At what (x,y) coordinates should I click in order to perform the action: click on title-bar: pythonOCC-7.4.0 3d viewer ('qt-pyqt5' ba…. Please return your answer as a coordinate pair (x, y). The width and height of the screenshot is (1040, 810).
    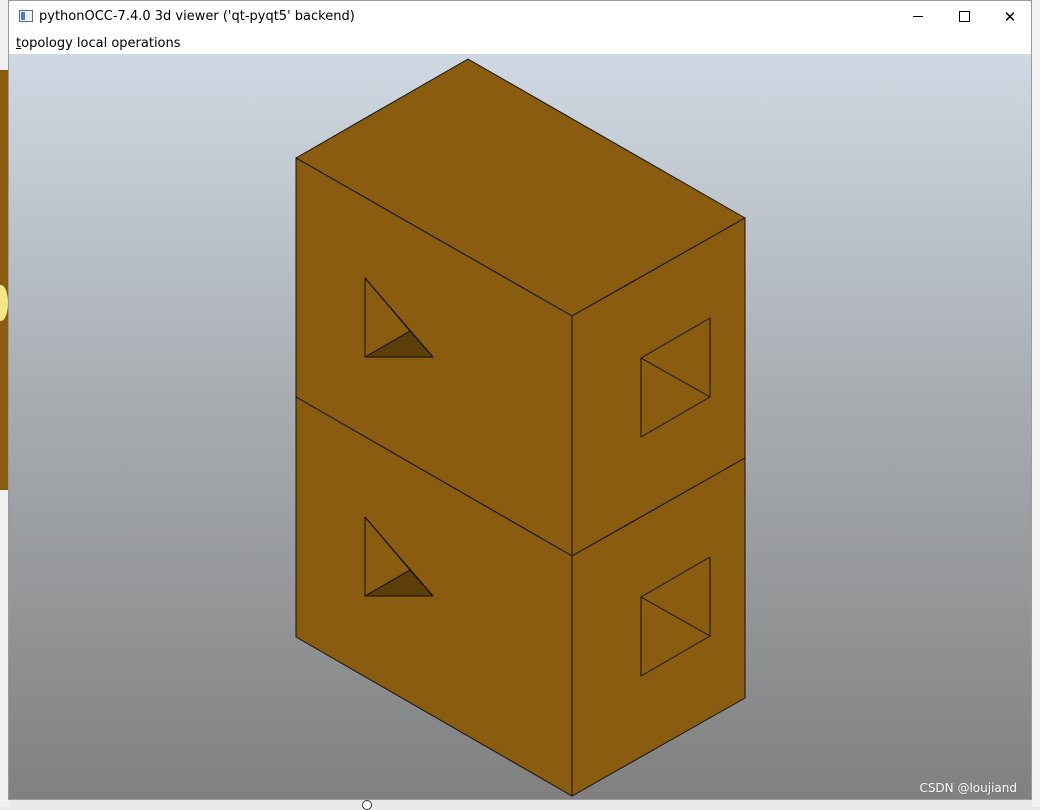
    Looking at the image, I should click on (520, 16).